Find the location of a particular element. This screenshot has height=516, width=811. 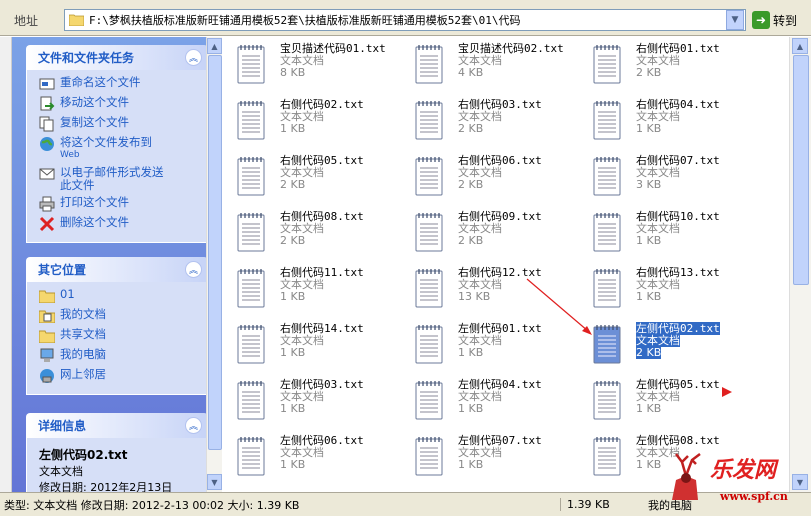

file-item: 左侧代码07.txt 文本文档 1 KB is located at coordinates (486, 457).